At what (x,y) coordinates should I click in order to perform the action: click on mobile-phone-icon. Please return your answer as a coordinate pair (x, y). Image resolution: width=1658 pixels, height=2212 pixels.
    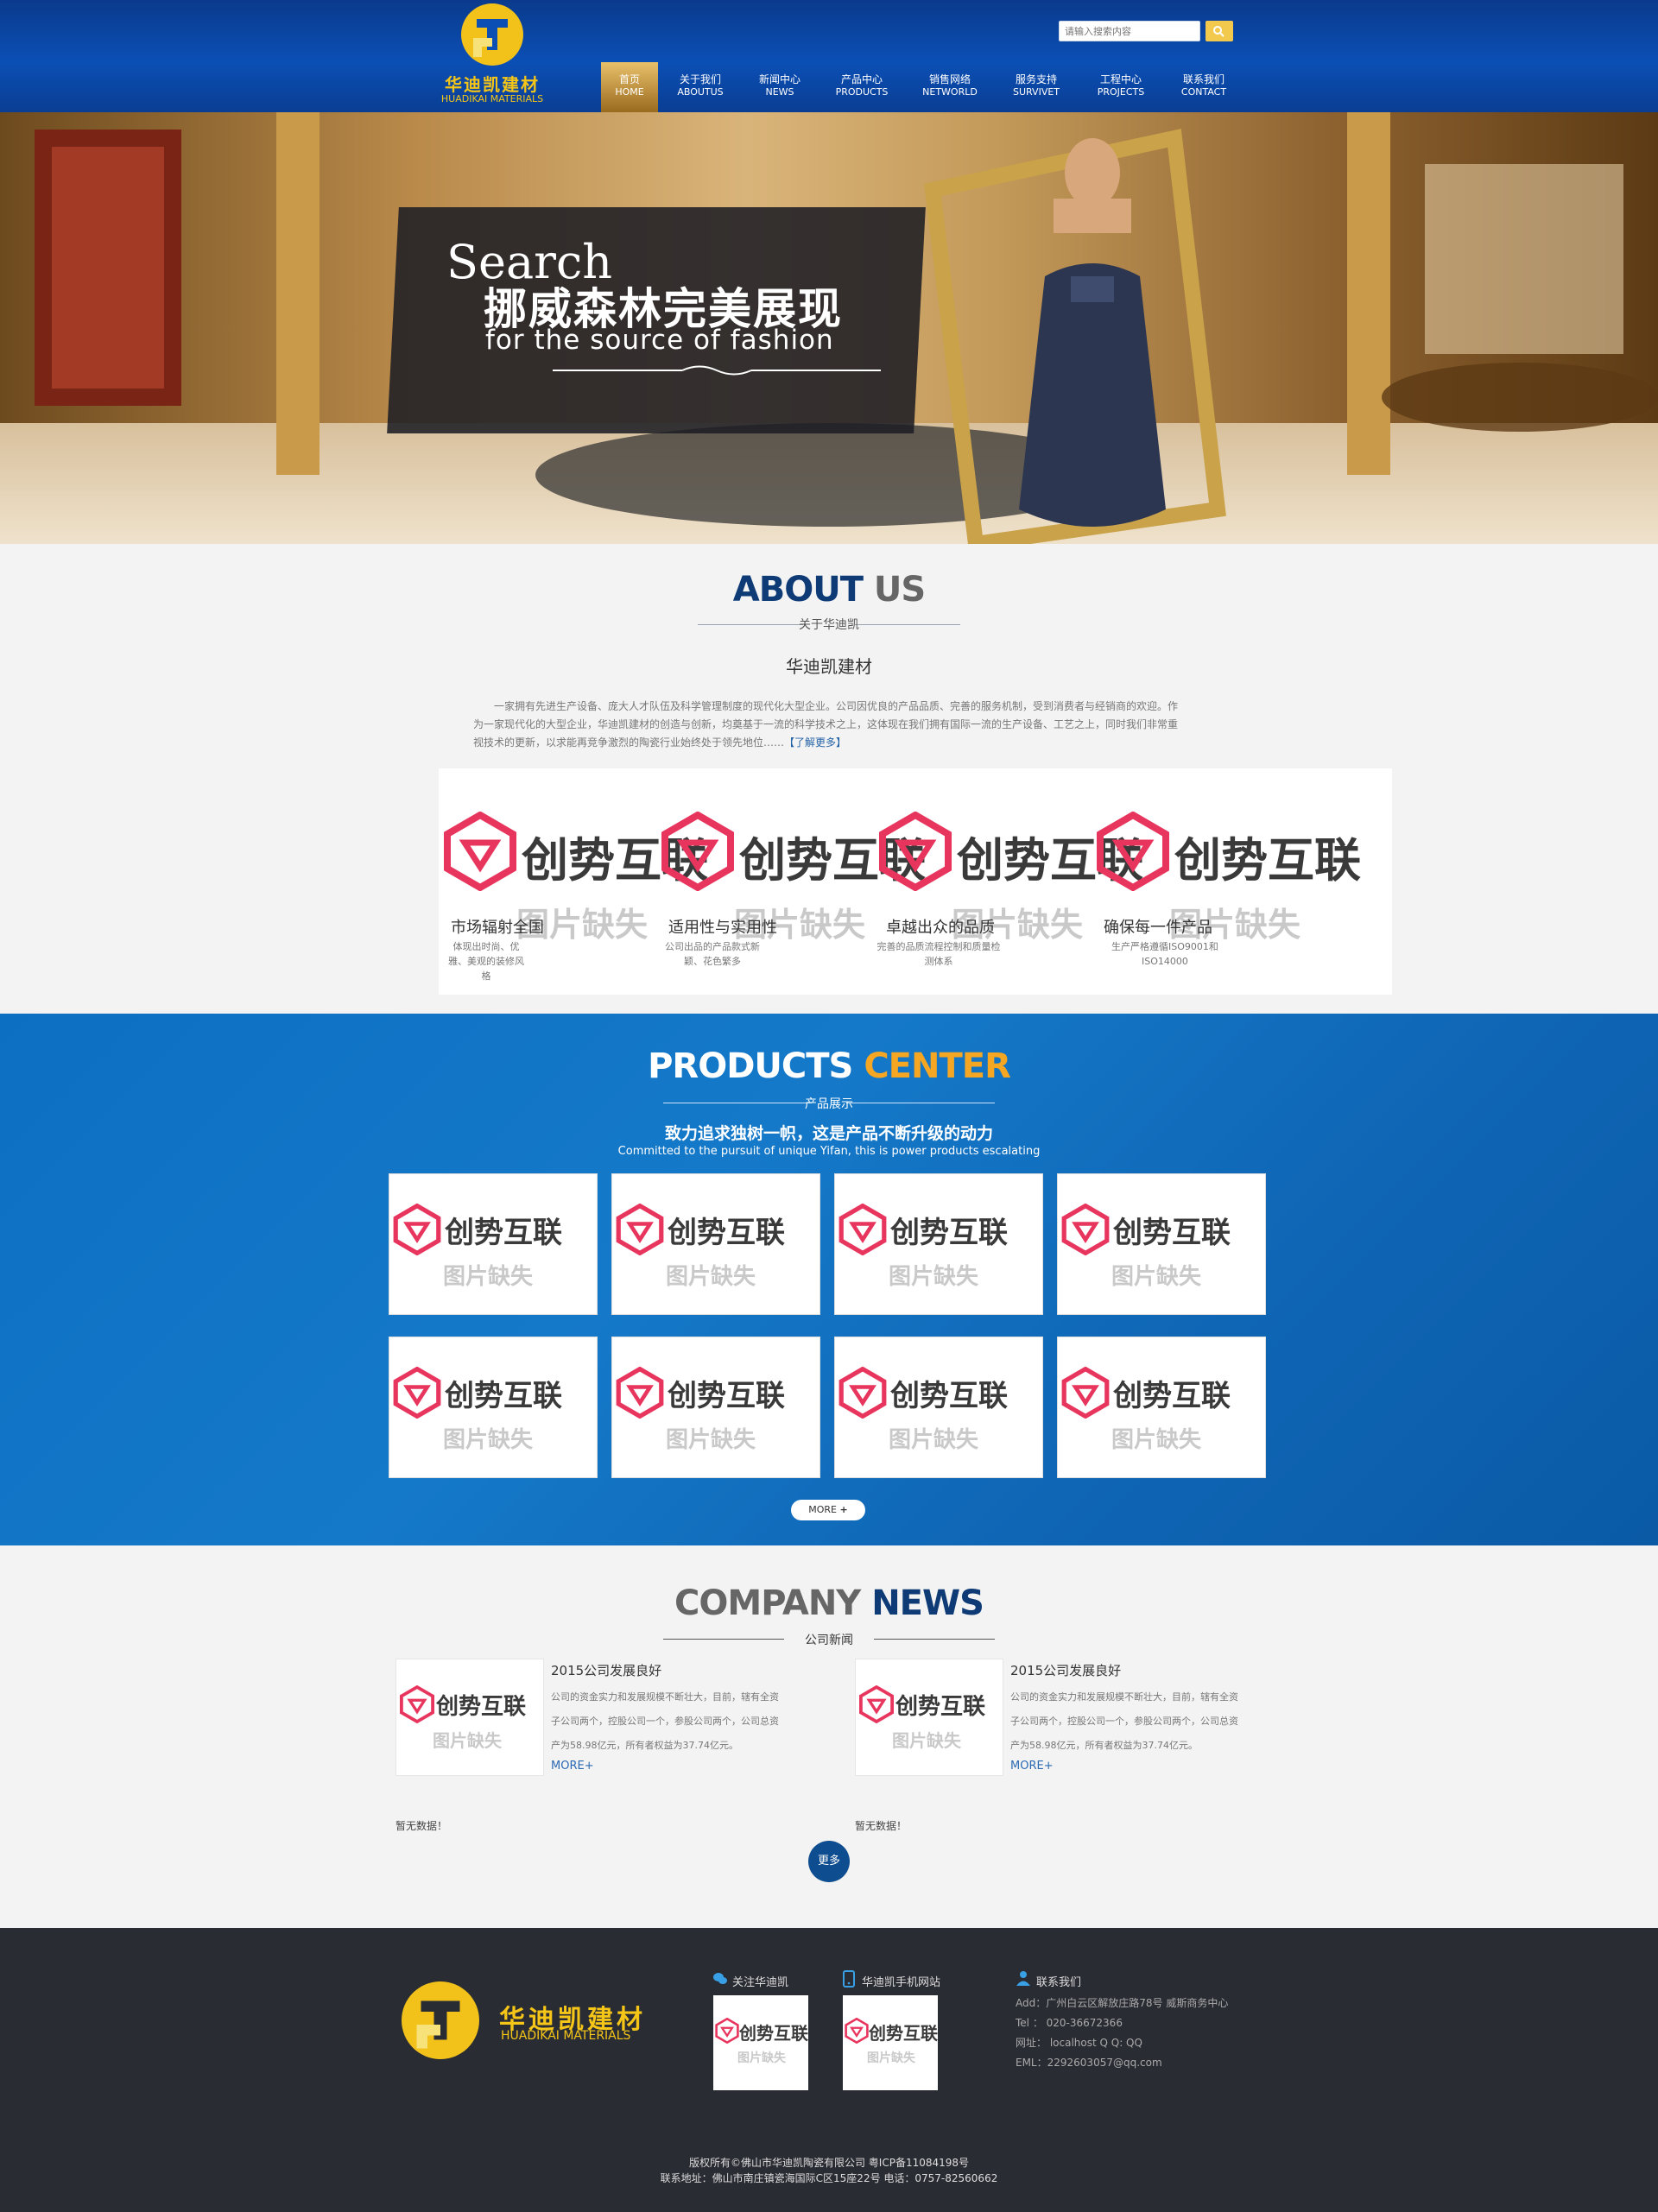
    Looking at the image, I should click on (849, 1979).